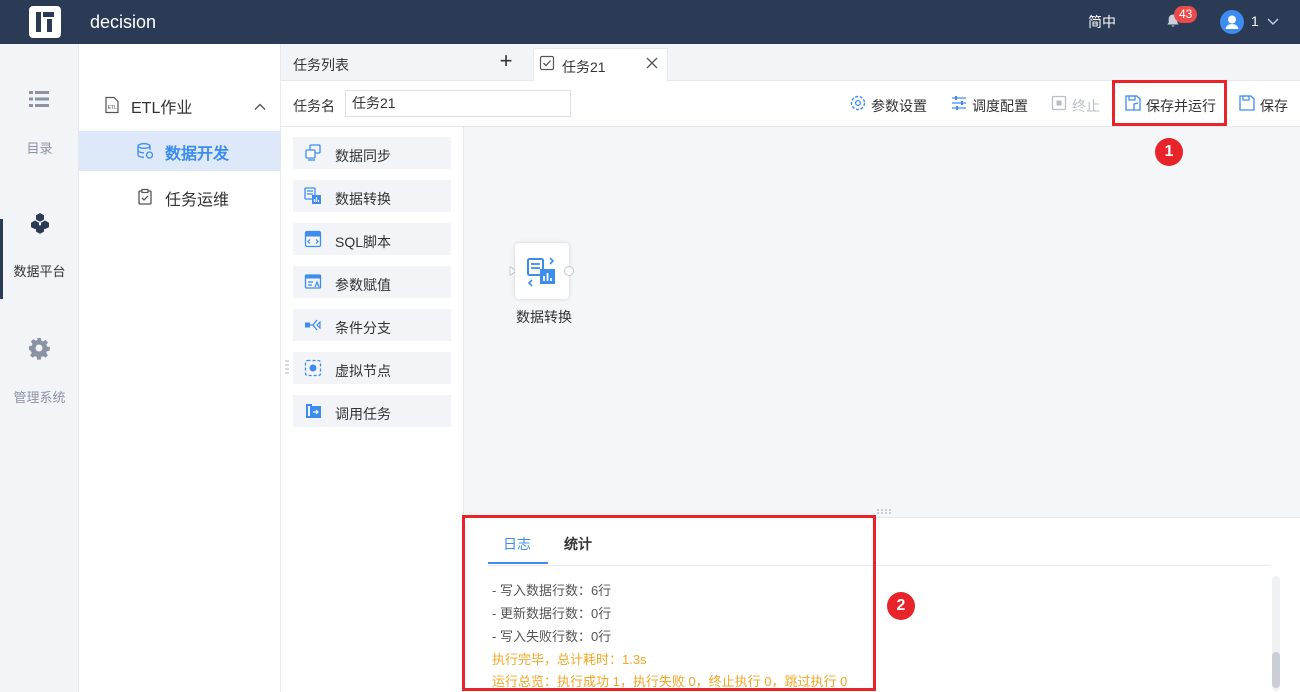  I want to click on resize-grip-icon, so click(287, 367).